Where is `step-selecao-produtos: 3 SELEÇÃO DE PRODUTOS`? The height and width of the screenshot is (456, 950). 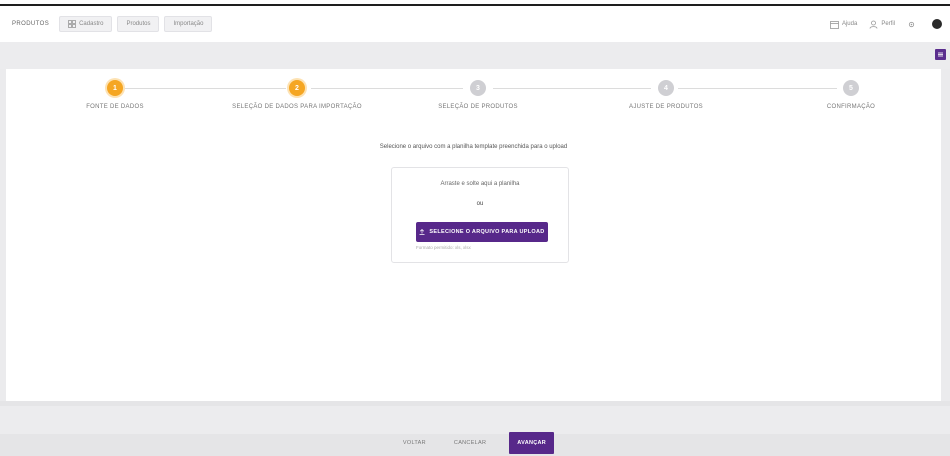 step-selecao-produtos: 3 SELEÇÃO DE PRODUTOS is located at coordinates (478, 95).